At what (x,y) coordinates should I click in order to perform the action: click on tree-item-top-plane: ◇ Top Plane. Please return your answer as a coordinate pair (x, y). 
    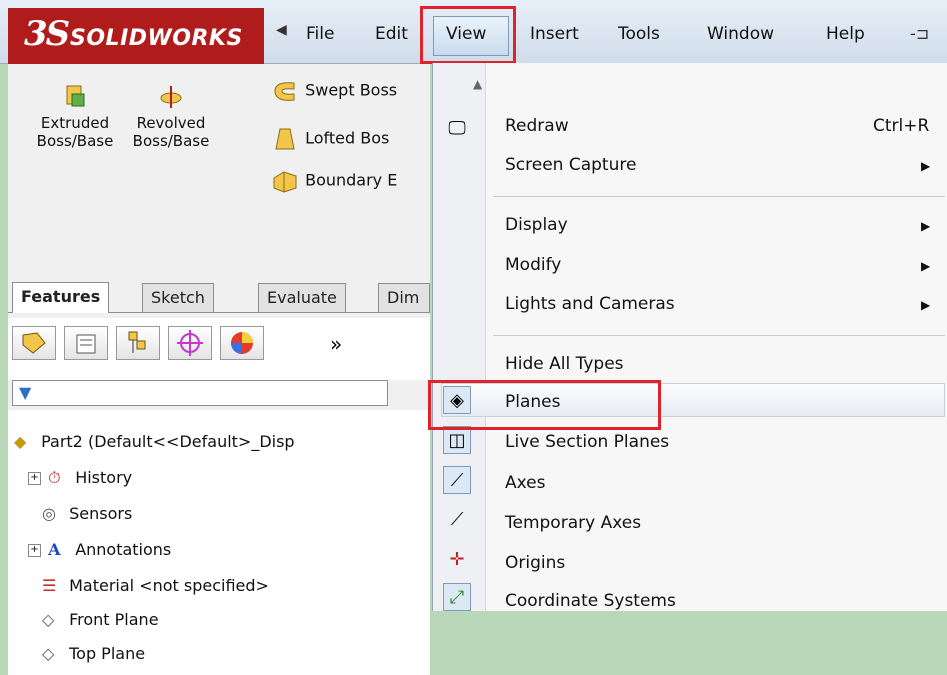
    Looking at the image, I should click on (93, 653).